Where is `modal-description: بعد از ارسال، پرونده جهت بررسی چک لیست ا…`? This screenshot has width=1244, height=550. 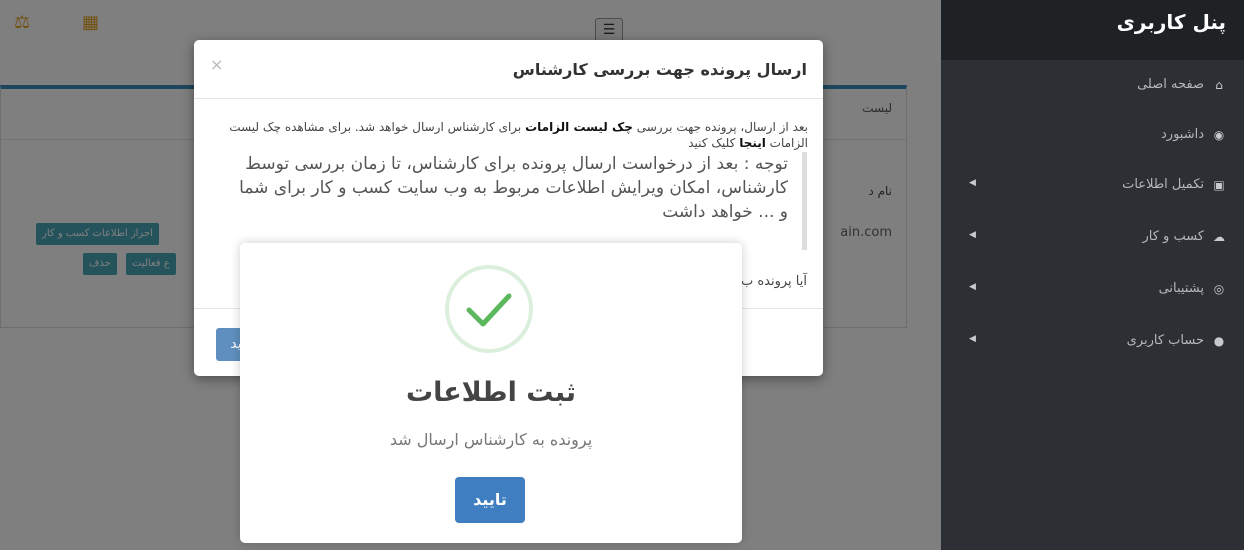
modal-description: بعد از ارسال، پرونده جهت بررسی چک لیست ا… is located at coordinates (508, 135).